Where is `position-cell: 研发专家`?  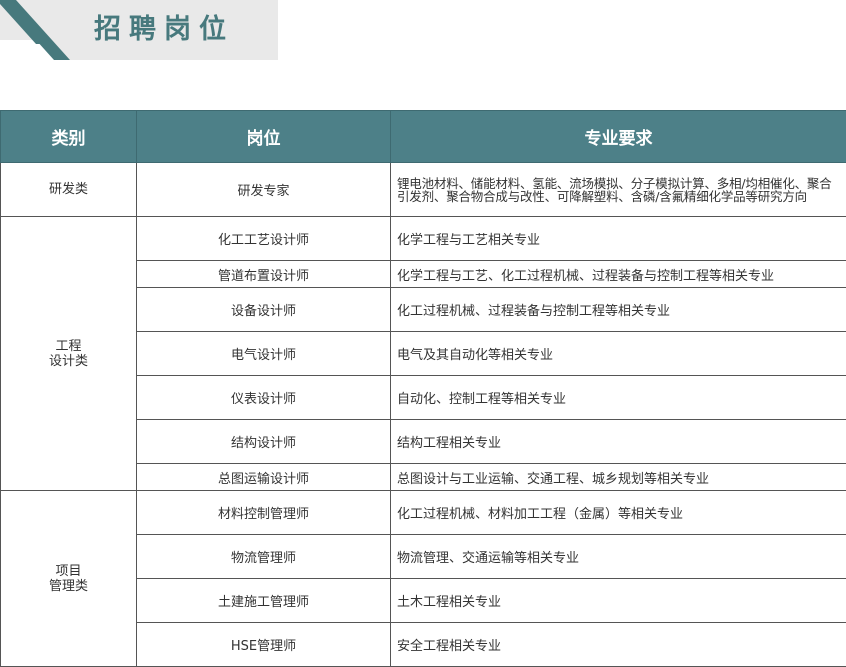
position-cell: 研发专家 is located at coordinates (264, 190).